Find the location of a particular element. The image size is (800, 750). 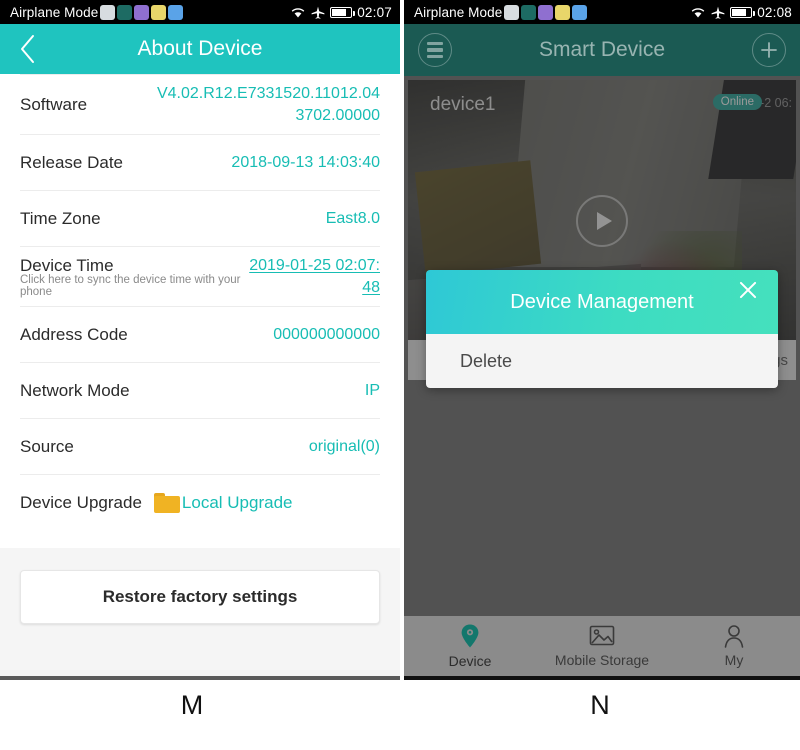

folder-icon is located at coordinates (166, 502).